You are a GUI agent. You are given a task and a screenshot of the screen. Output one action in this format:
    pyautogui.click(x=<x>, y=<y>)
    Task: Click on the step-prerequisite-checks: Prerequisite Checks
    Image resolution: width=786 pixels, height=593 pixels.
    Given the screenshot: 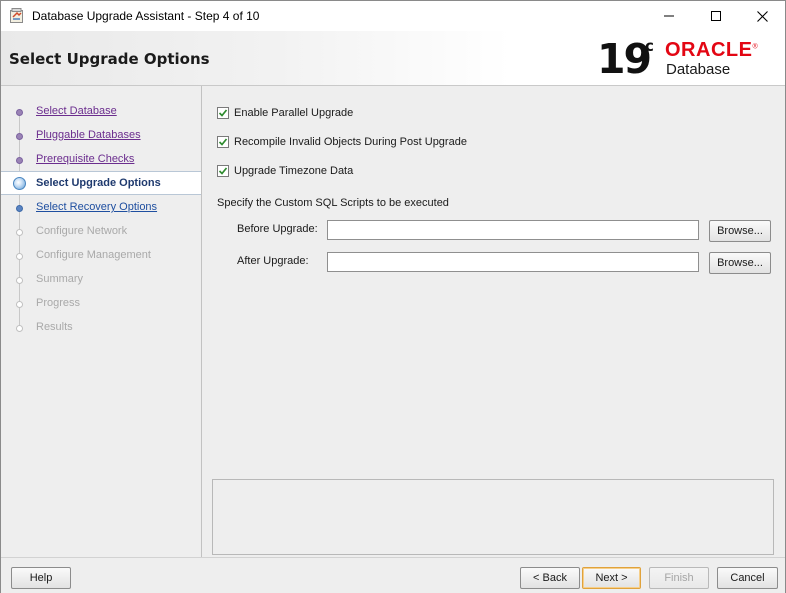 What is the action you would take?
    pyautogui.click(x=101, y=160)
    